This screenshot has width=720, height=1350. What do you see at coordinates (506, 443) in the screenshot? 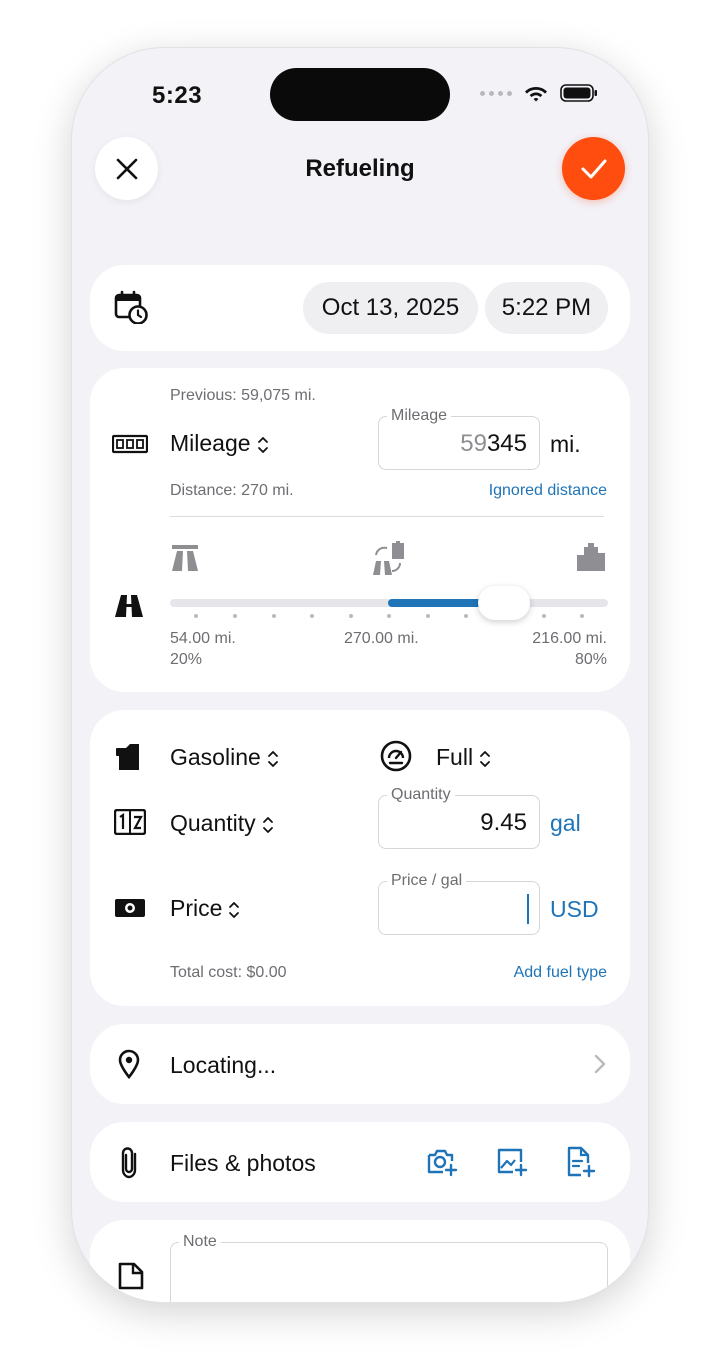
I see `mileage-value-suffix: 345` at bounding box center [506, 443].